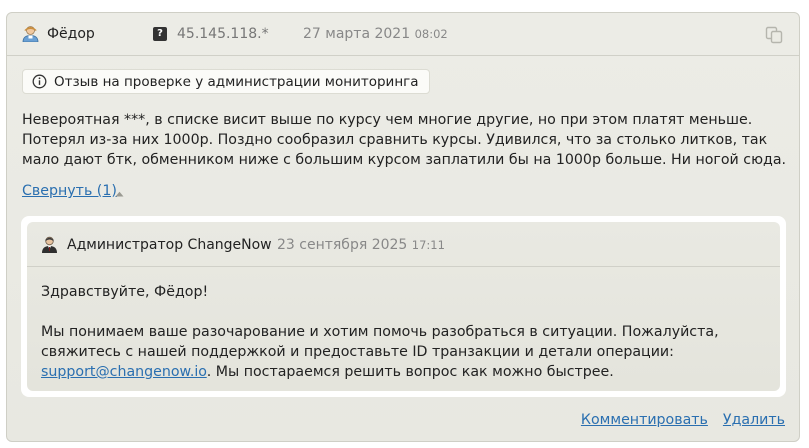 This screenshot has height=448, width=809. Describe the element at coordinates (357, 34) in the screenshot. I see `review-date-text: 27 марта 2021` at that location.